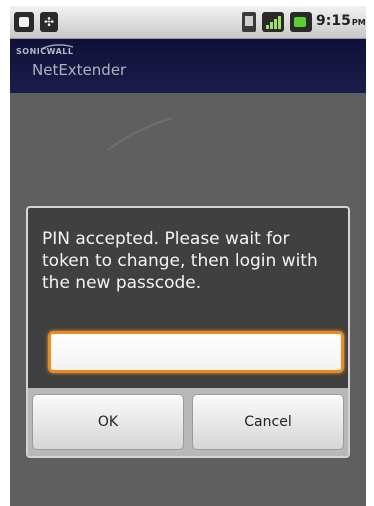 This screenshot has height=506, width=374. What do you see at coordinates (268, 422) in the screenshot?
I see `cancel-button: Cancel` at bounding box center [268, 422].